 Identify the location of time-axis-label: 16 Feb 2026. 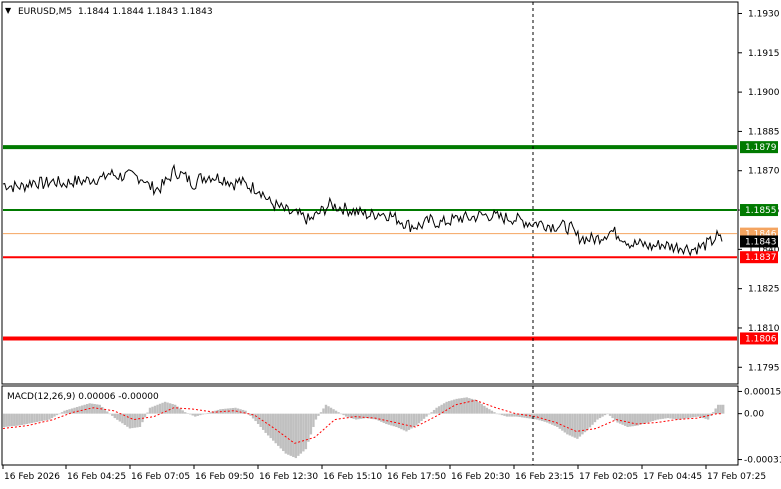
(32, 477).